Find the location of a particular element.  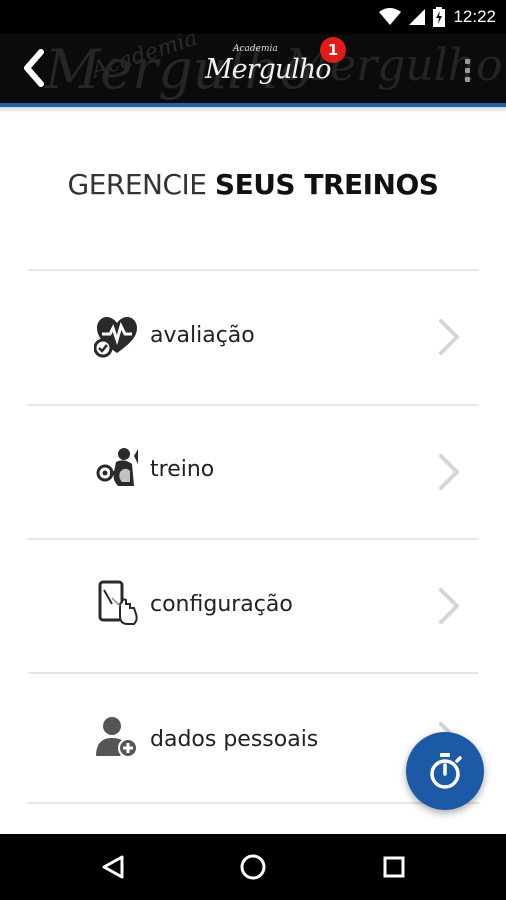

system-navigation-bar is located at coordinates (253, 867).